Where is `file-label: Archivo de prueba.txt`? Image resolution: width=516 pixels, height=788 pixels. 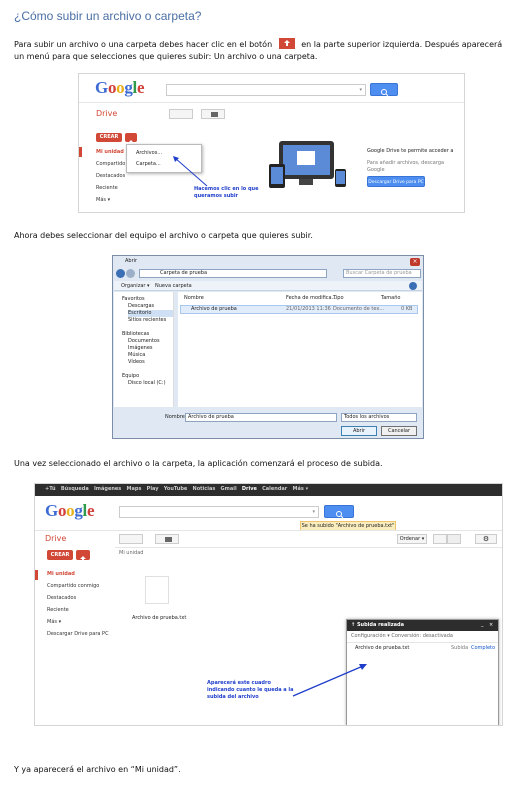 file-label: Archivo de prueba.txt is located at coordinates (159, 618).